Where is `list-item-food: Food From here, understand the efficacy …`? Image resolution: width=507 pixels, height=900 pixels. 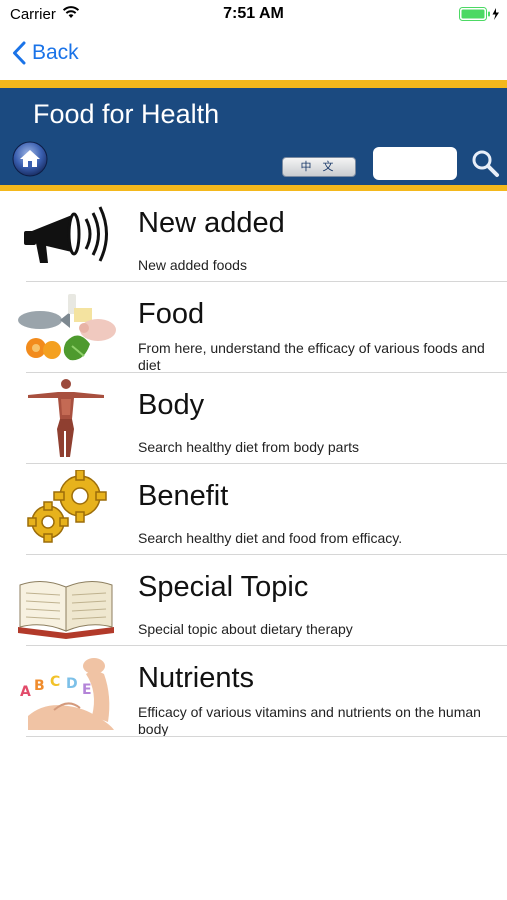
list-item-food: Food From here, understand the efficacy … is located at coordinates (253, 327).